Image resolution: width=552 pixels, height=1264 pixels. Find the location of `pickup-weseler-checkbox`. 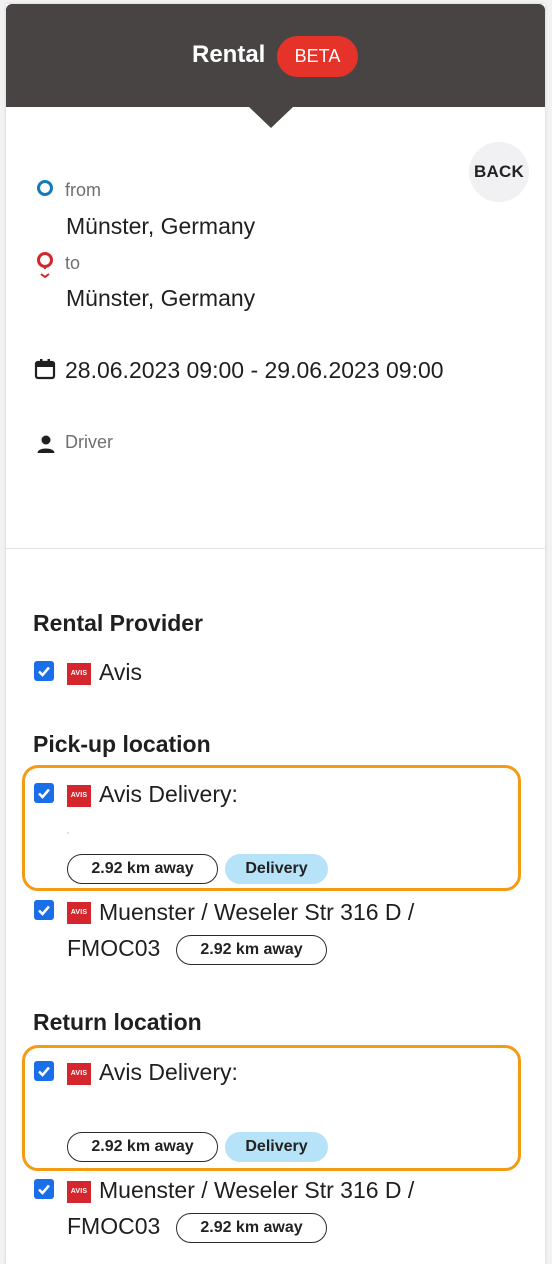

pickup-weseler-checkbox is located at coordinates (44, 910).